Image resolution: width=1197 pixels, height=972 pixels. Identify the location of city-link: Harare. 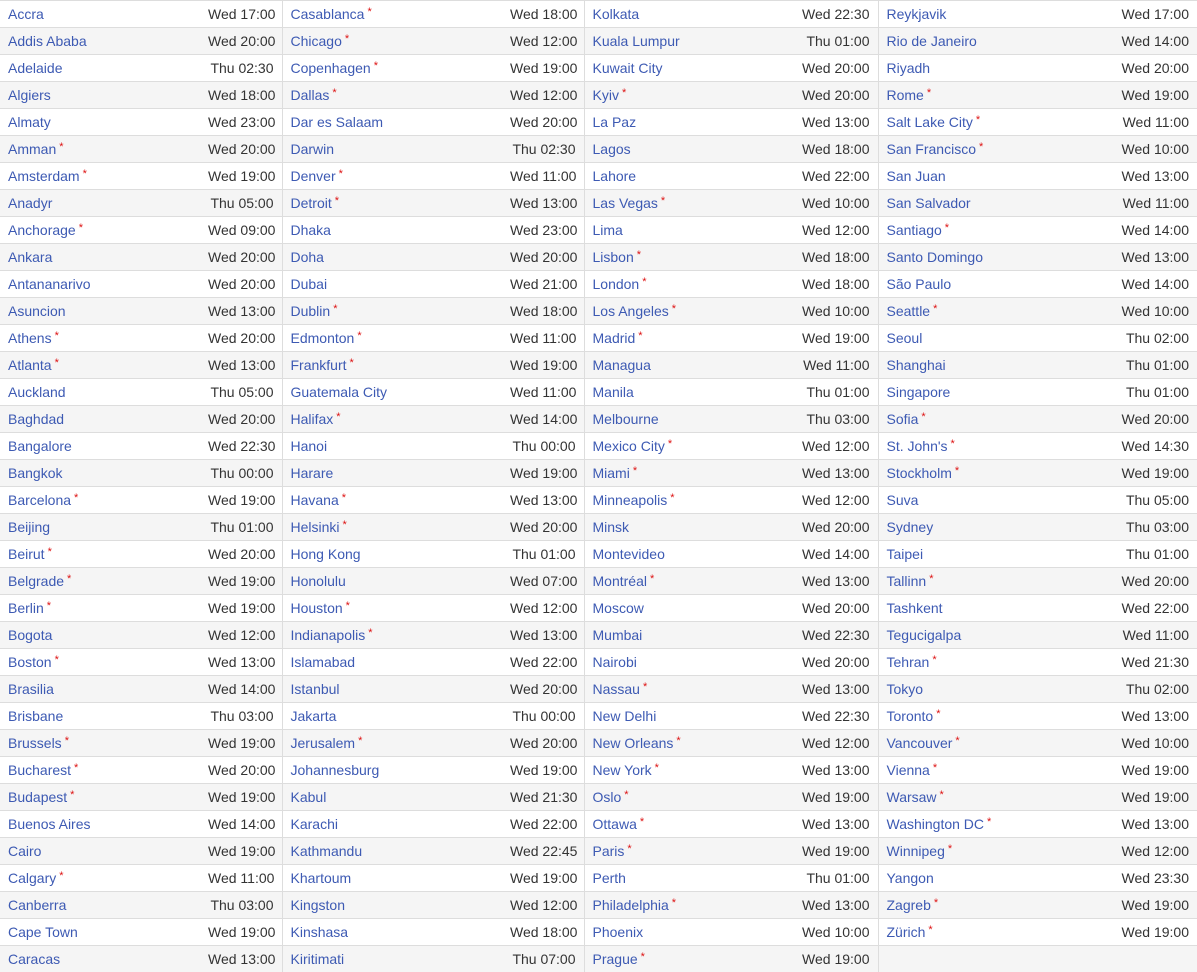
(312, 473).